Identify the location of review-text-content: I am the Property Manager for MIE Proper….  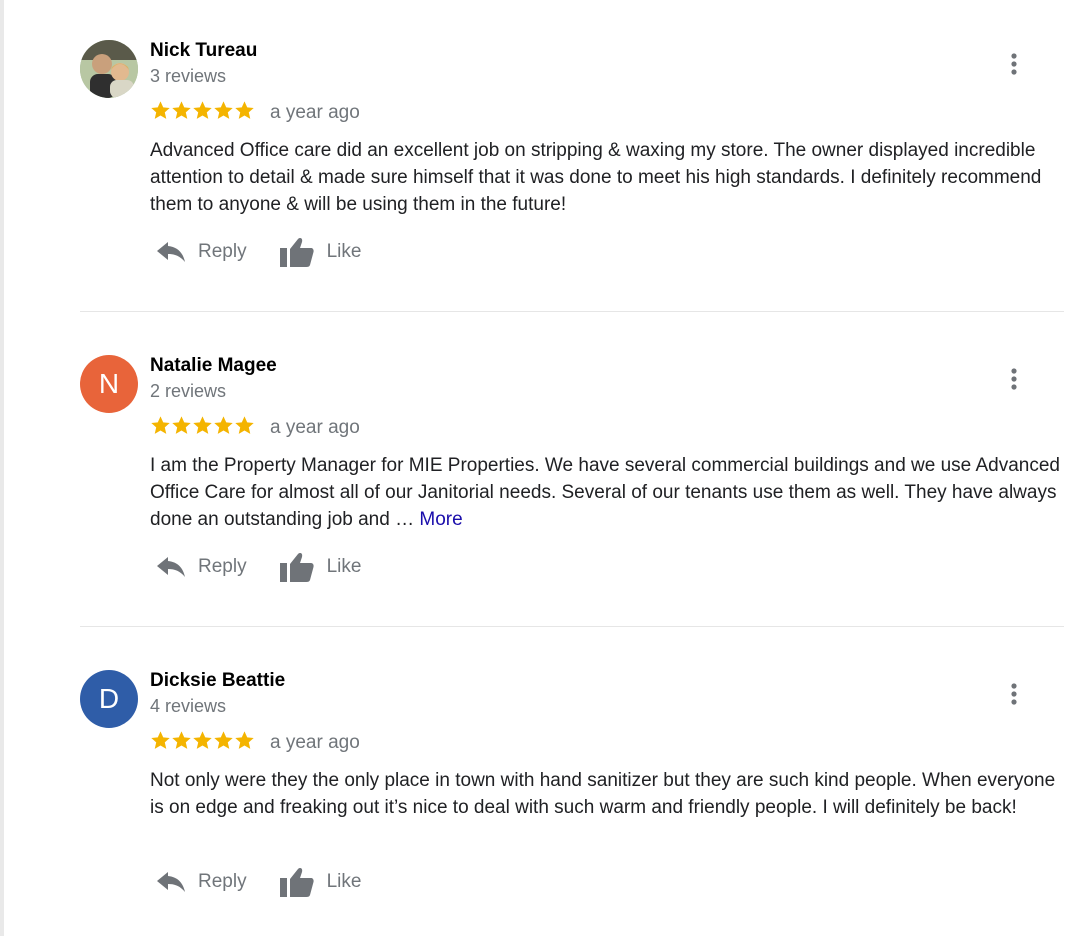
(605, 492).